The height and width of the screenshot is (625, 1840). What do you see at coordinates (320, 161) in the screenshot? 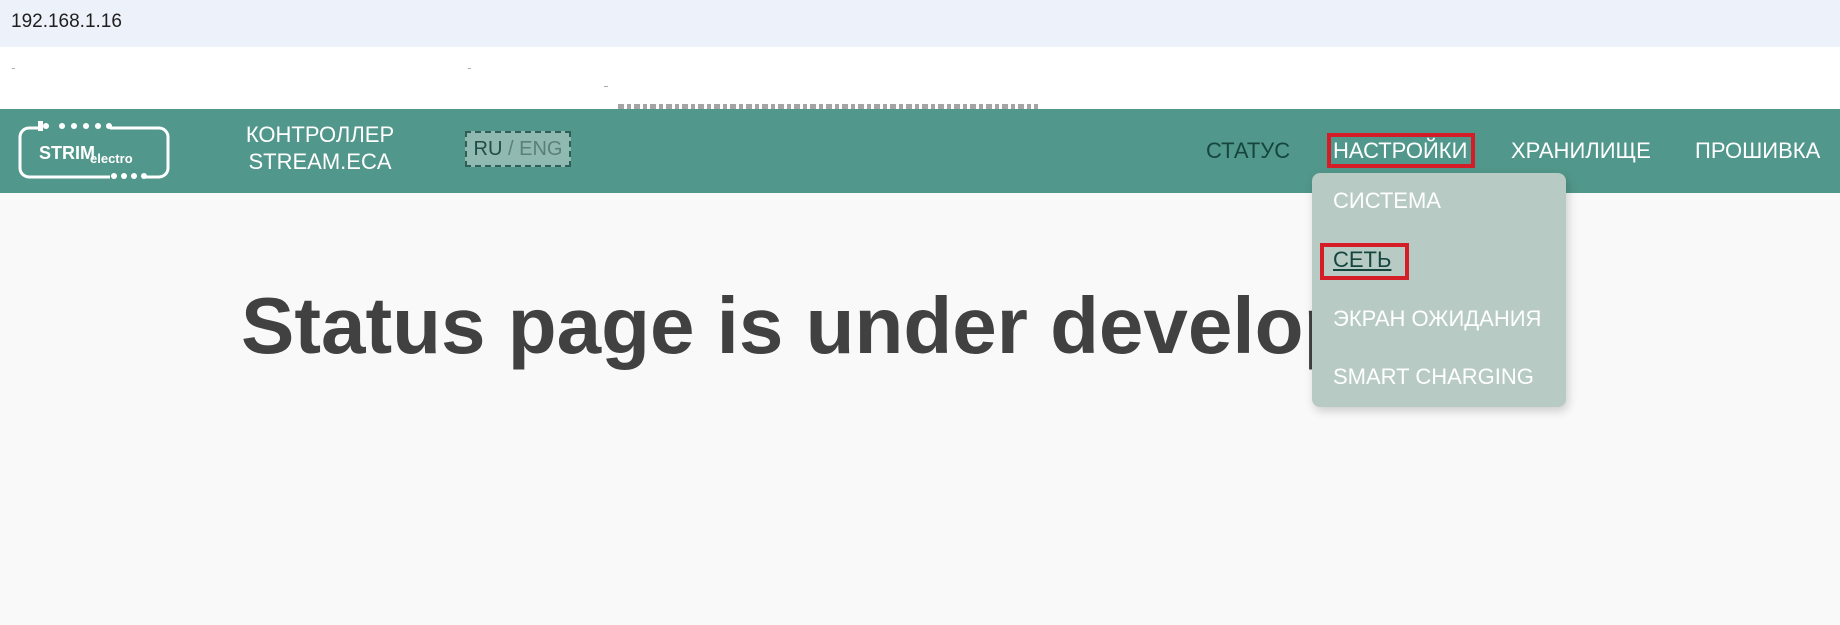
I see `brand-line-2: STREAM.ECA` at bounding box center [320, 161].